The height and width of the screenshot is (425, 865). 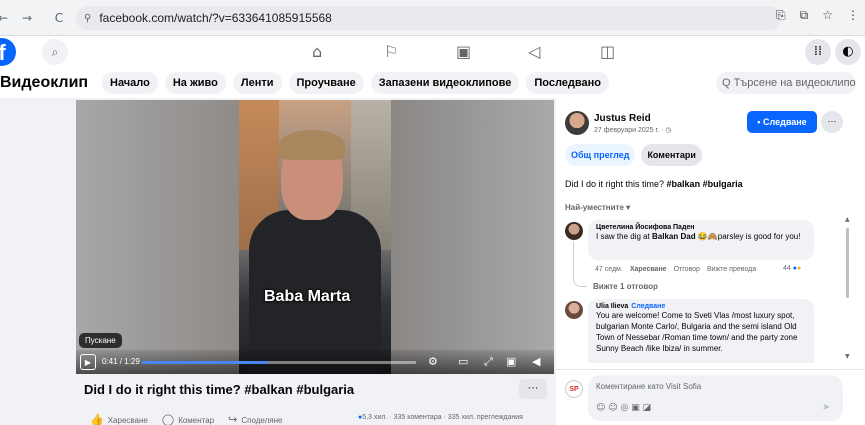 I want to click on reply-thread-line, so click(x=580, y=264).